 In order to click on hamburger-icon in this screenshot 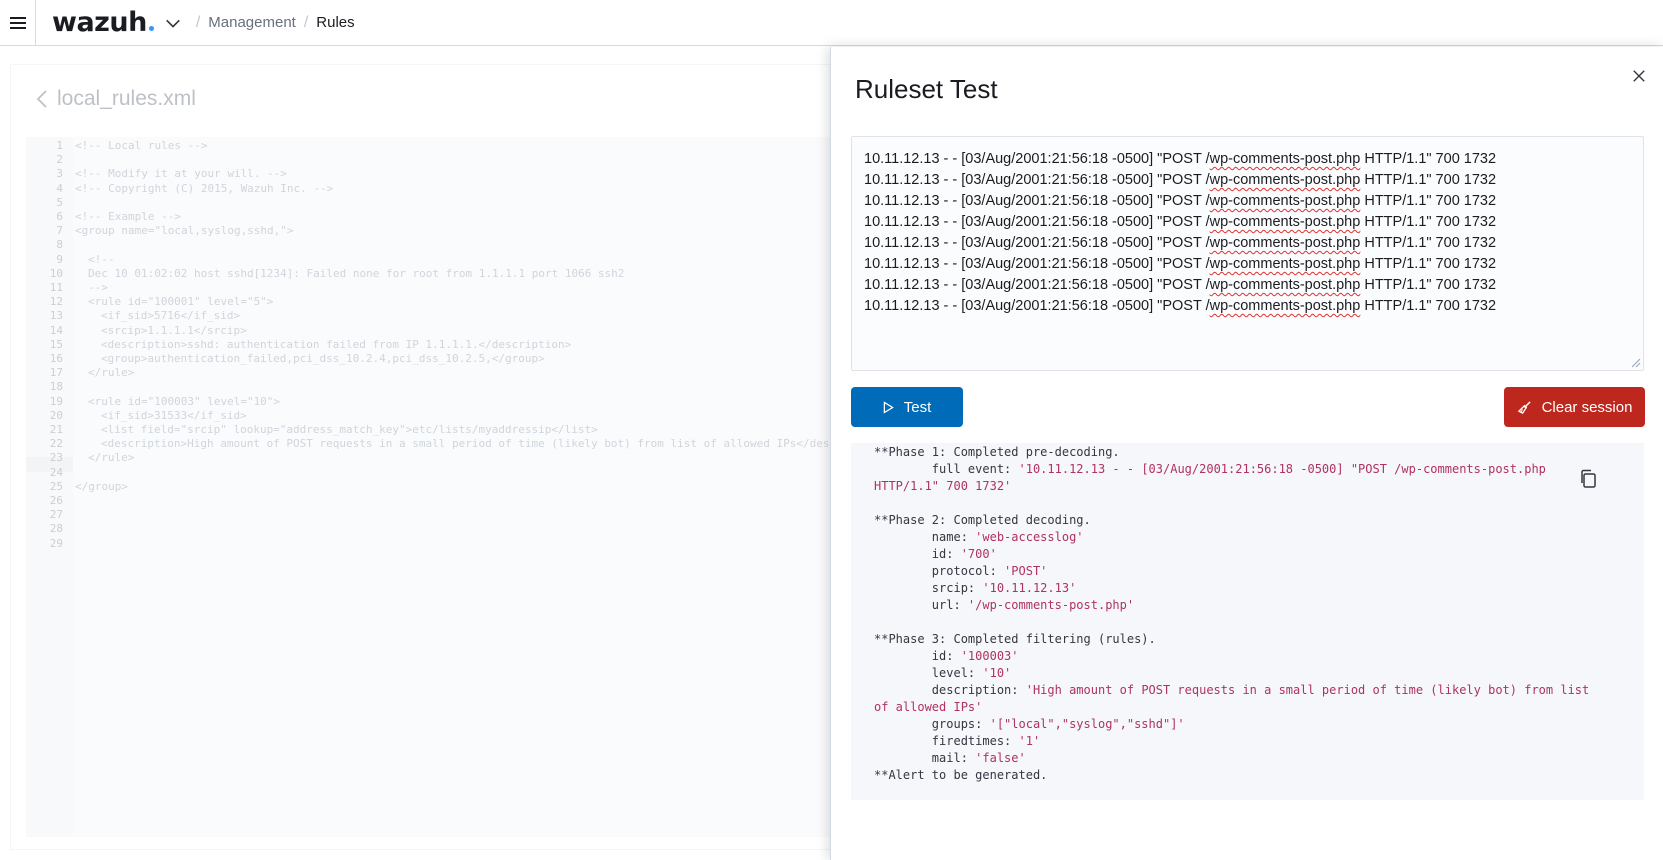, I will do `click(17, 22)`.